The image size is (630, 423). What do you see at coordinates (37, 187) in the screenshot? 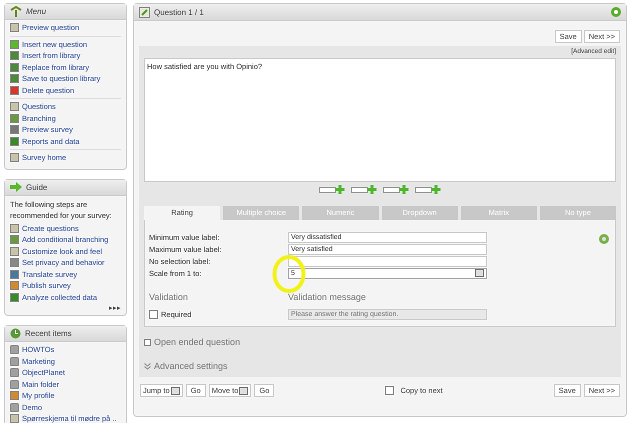
I see `panel-title: Guide` at bounding box center [37, 187].